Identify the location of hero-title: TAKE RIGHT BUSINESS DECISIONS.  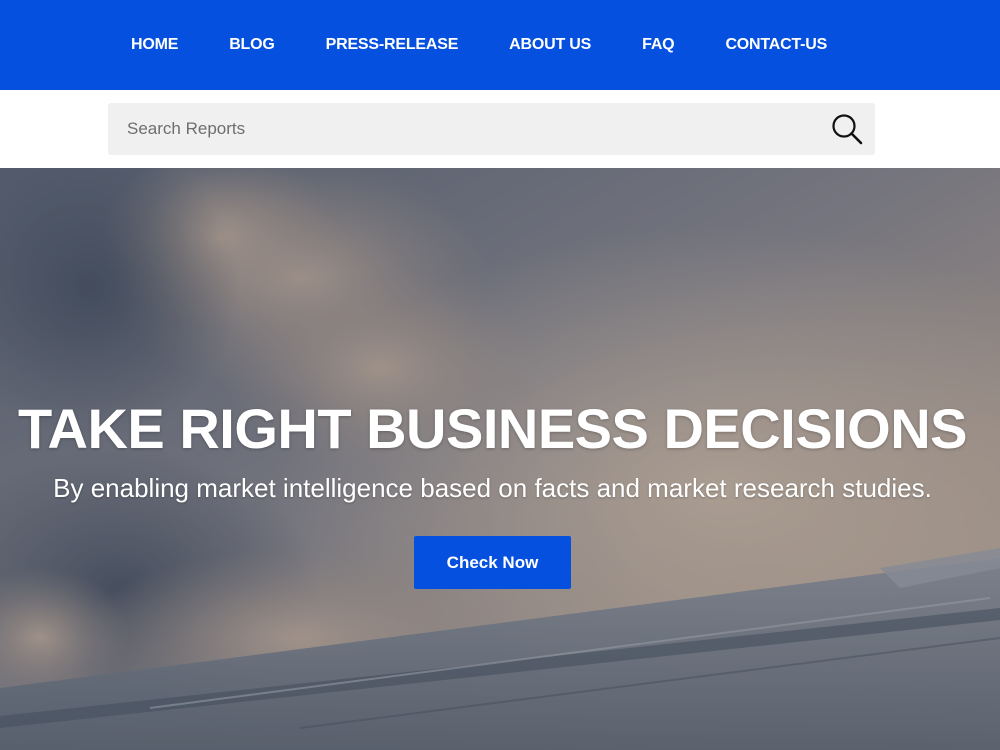
(492, 428).